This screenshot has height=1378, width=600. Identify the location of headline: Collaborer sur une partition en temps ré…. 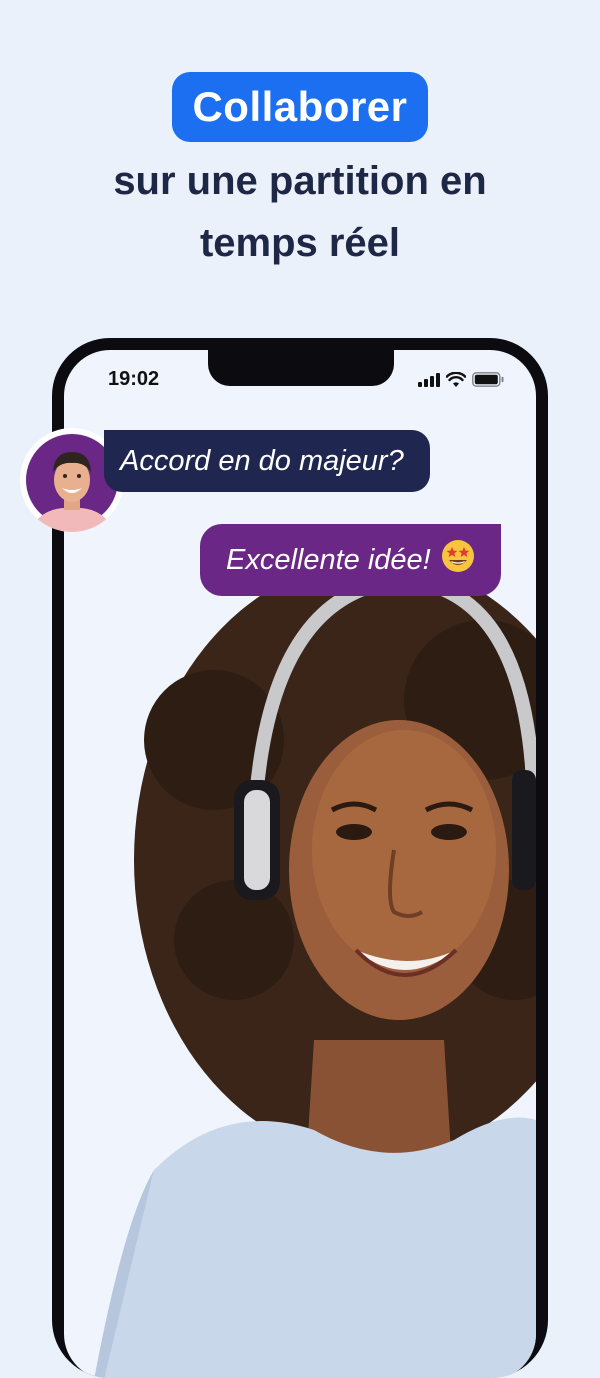
(300, 173).